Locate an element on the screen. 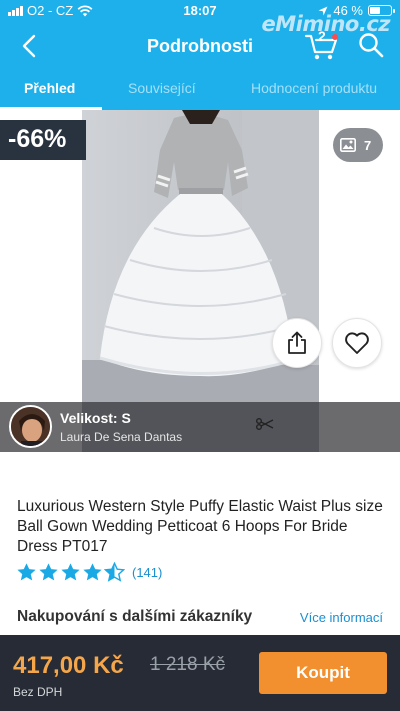 This screenshot has width=400, height=711. reviewer-avatar is located at coordinates (30, 426).